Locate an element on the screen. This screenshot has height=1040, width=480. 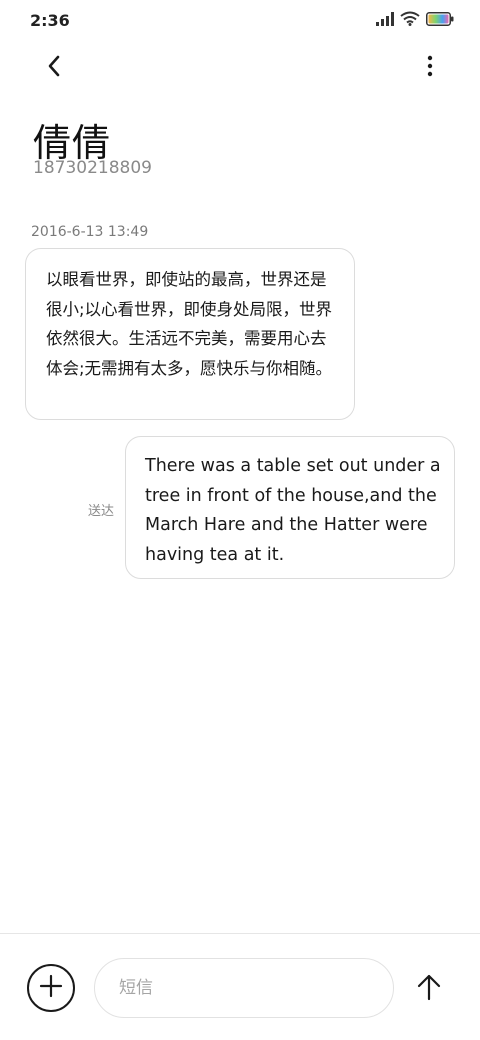
plus-icon is located at coordinates (51, 988).